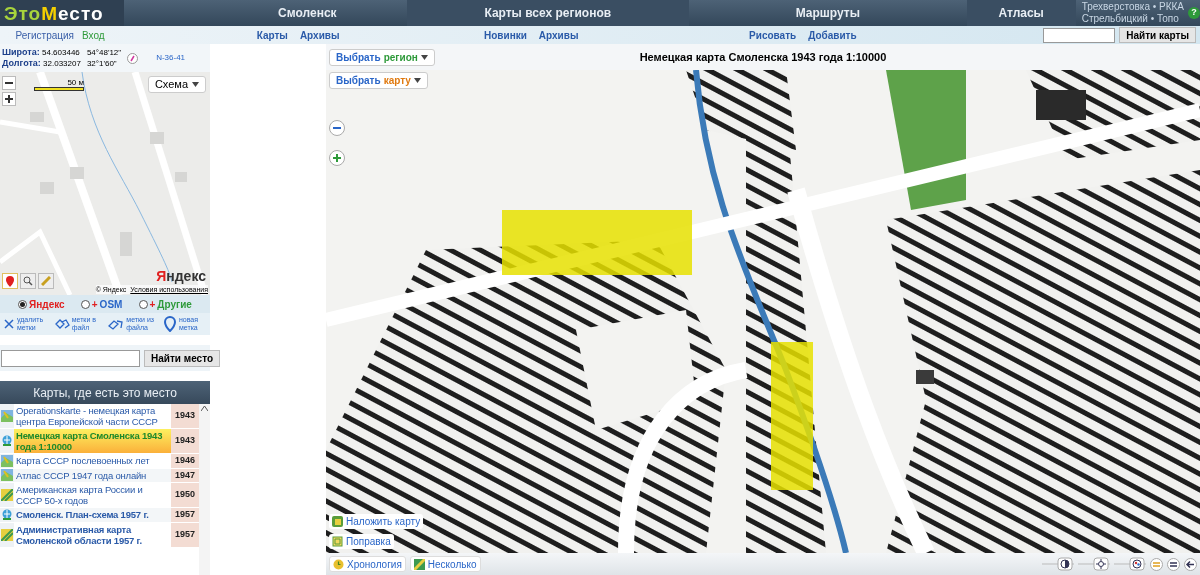 The height and width of the screenshot is (575, 1200). What do you see at coordinates (101, 304) in the screenshot?
I see `provider-radio: + OSM` at bounding box center [101, 304].